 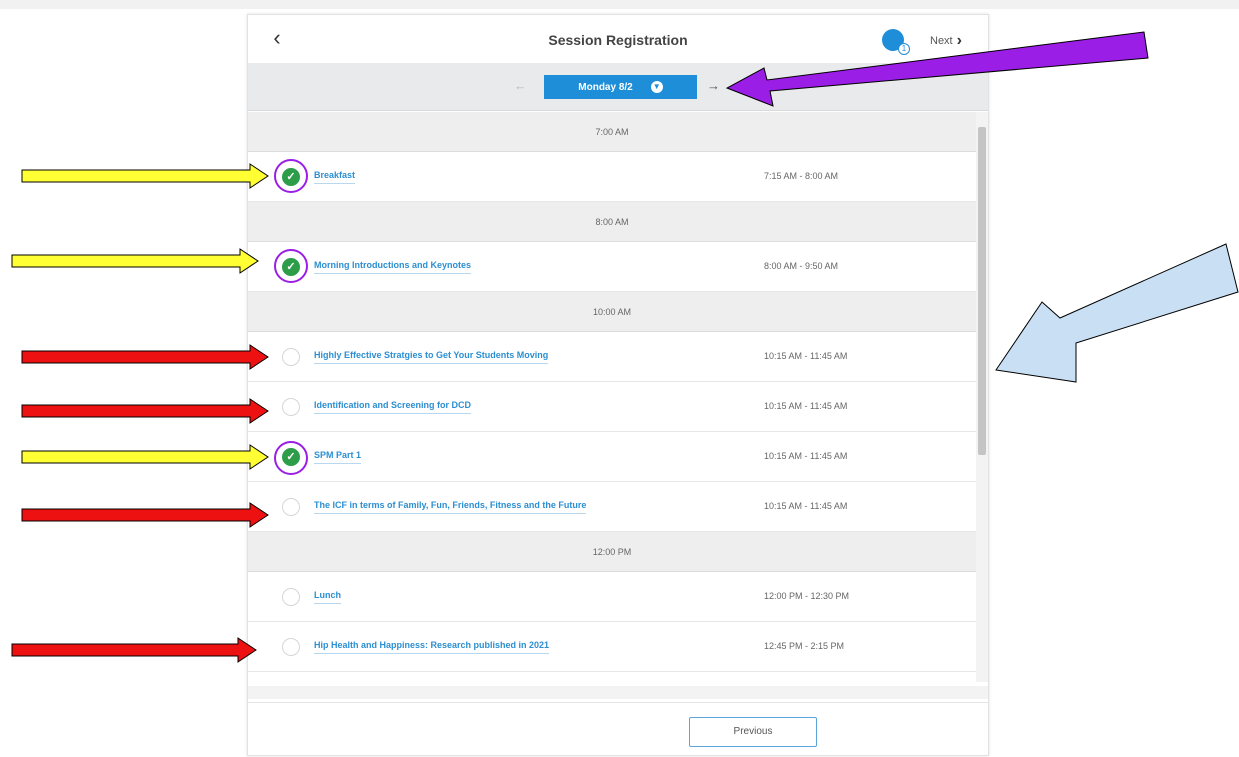 I want to click on chevron-right-icon: ›, so click(x=959, y=40).